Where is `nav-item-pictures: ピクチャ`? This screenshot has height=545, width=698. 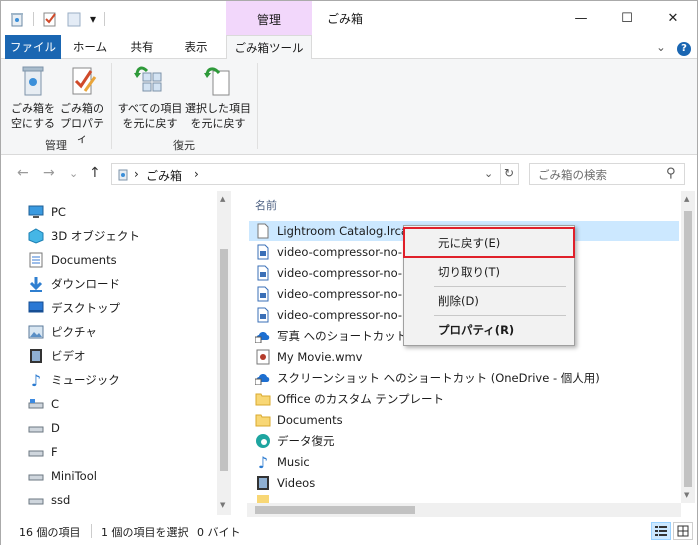
nav-item-pictures: ピクチャ is located at coordinates (62, 332).